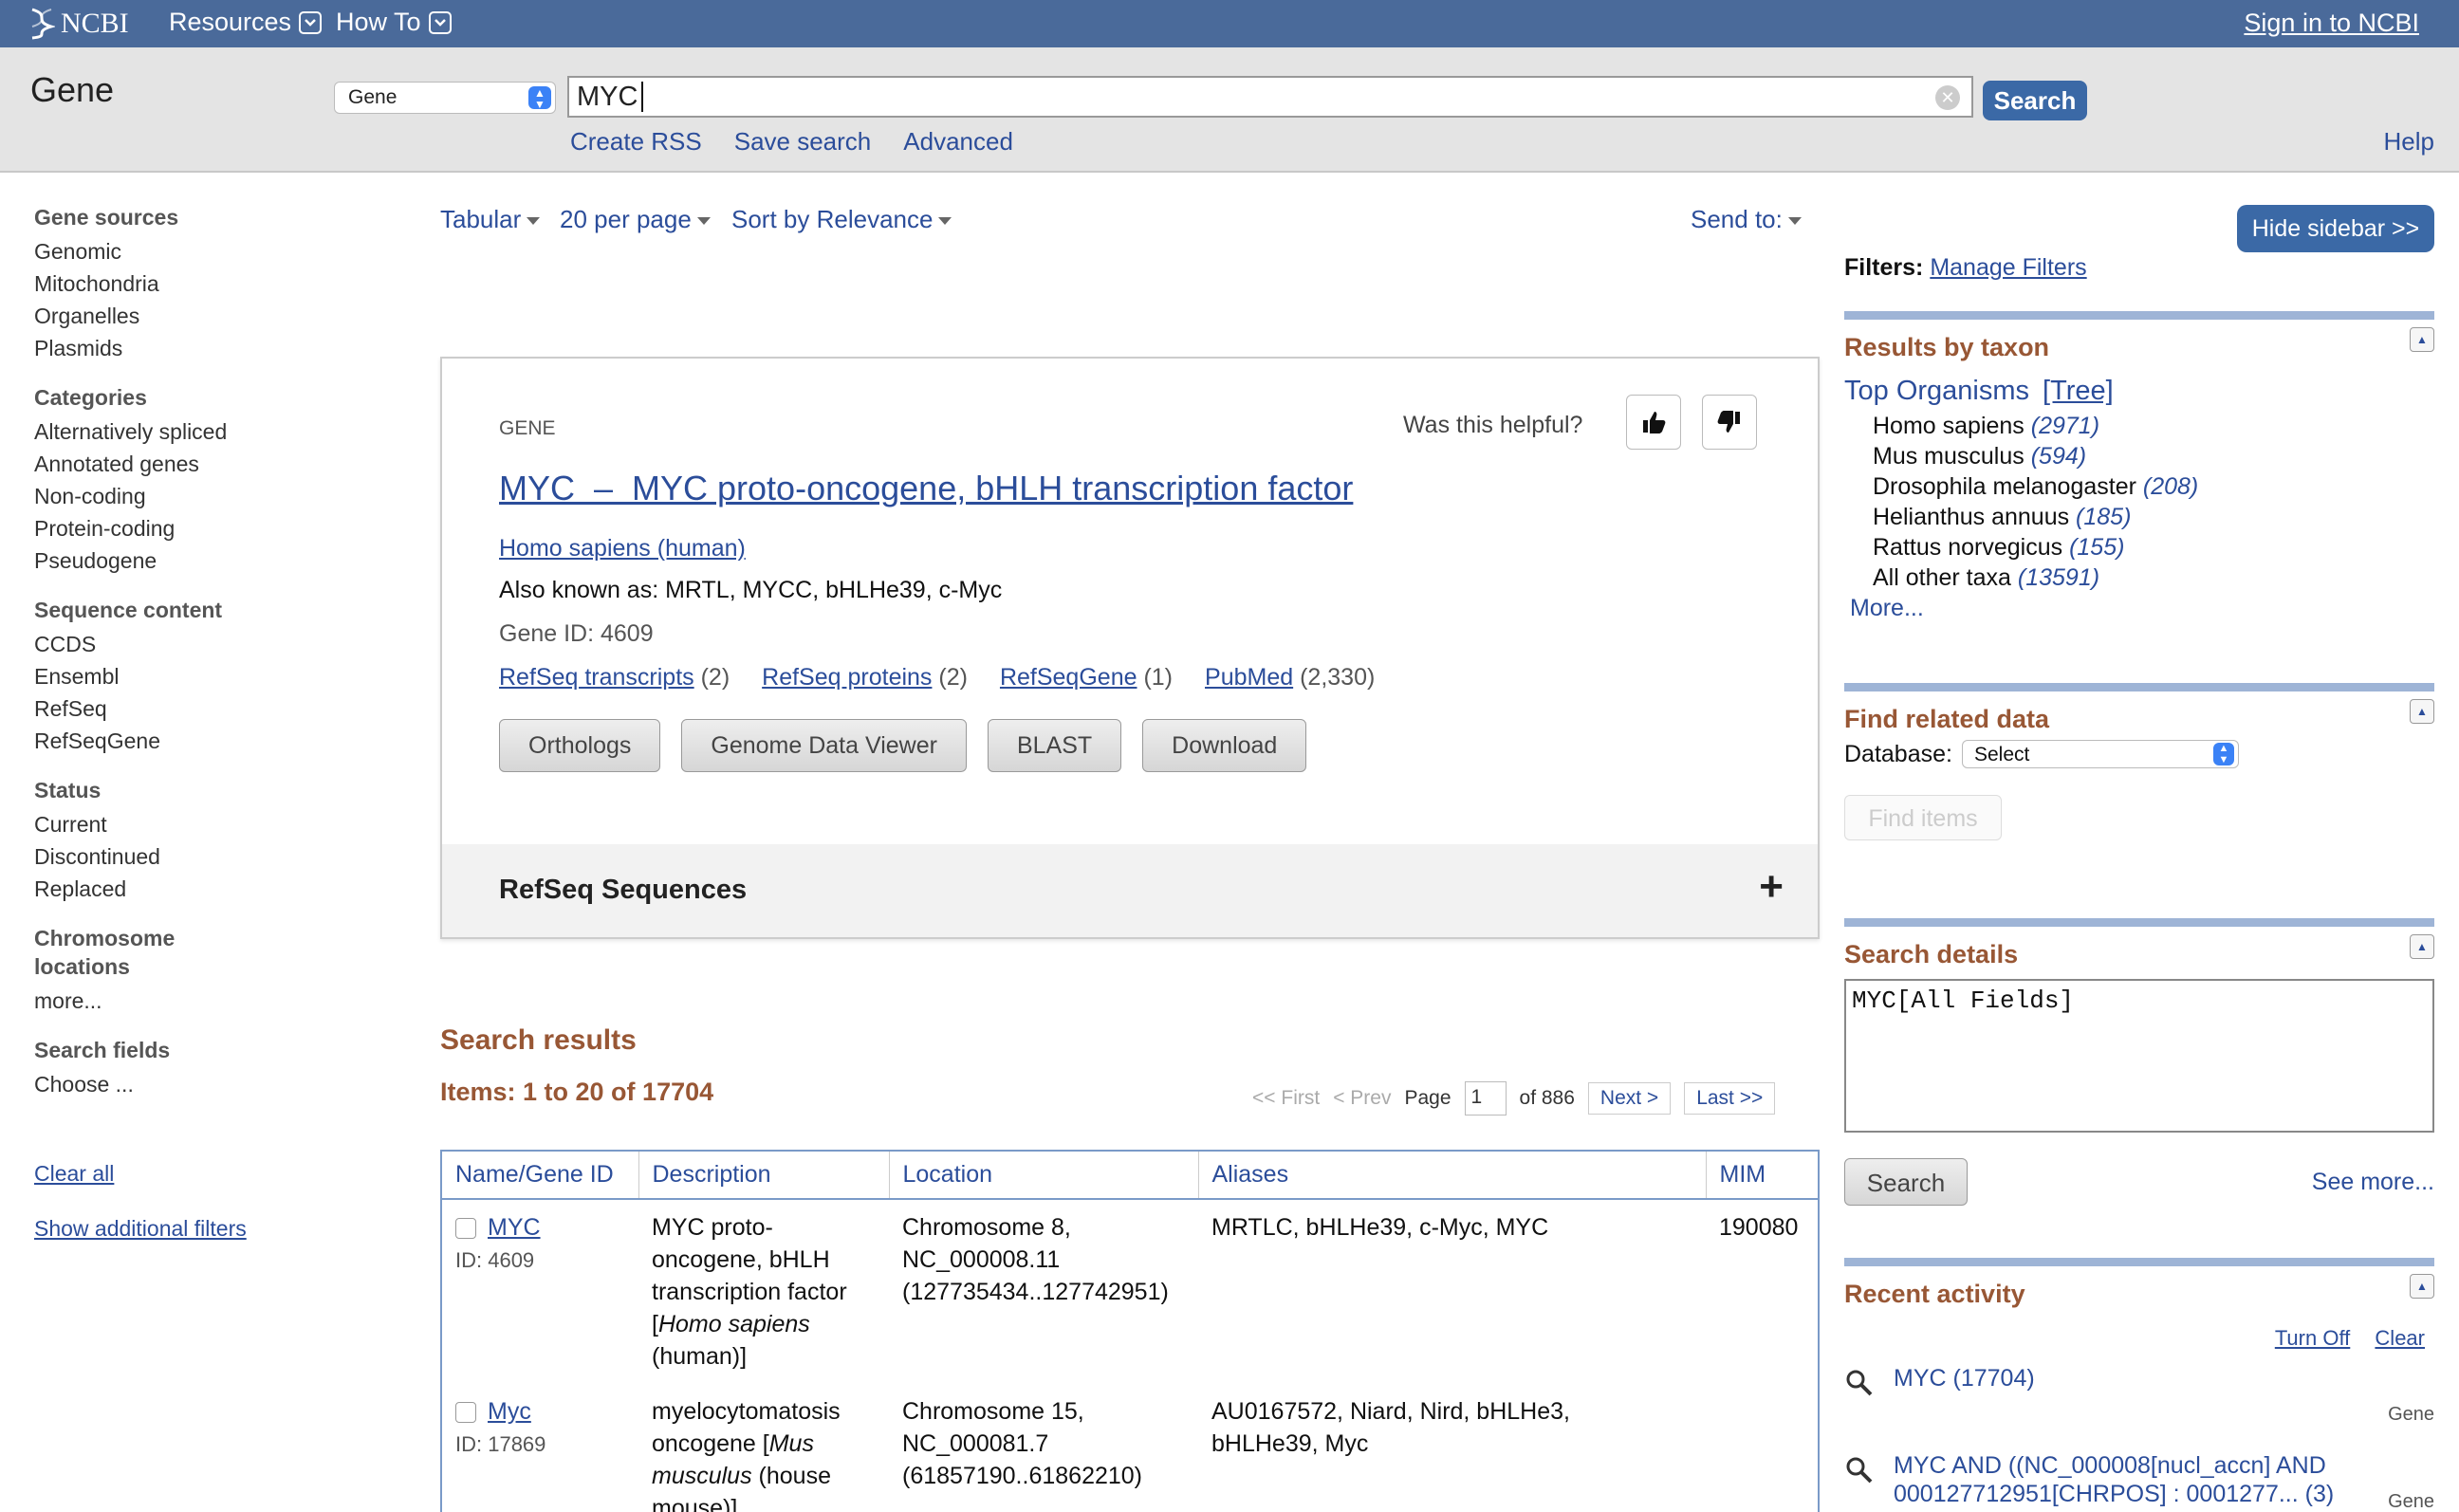 The height and width of the screenshot is (1512, 2459). Describe the element at coordinates (2139, 1401) in the screenshot. I see `recent-activity-item: MYC (17704) Gene` at that location.